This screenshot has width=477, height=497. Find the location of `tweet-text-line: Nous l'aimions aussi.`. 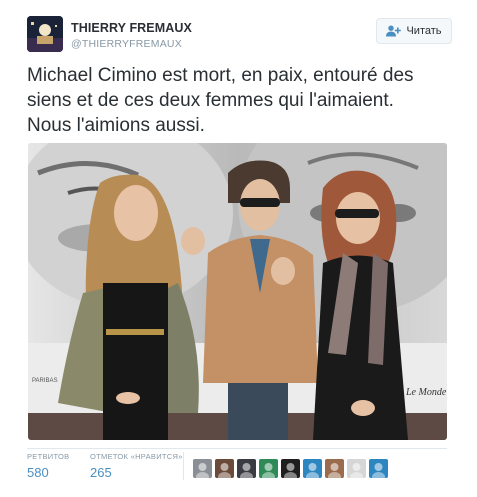

tweet-text-line: Nous l'aimions aussi. is located at coordinates (116, 125).